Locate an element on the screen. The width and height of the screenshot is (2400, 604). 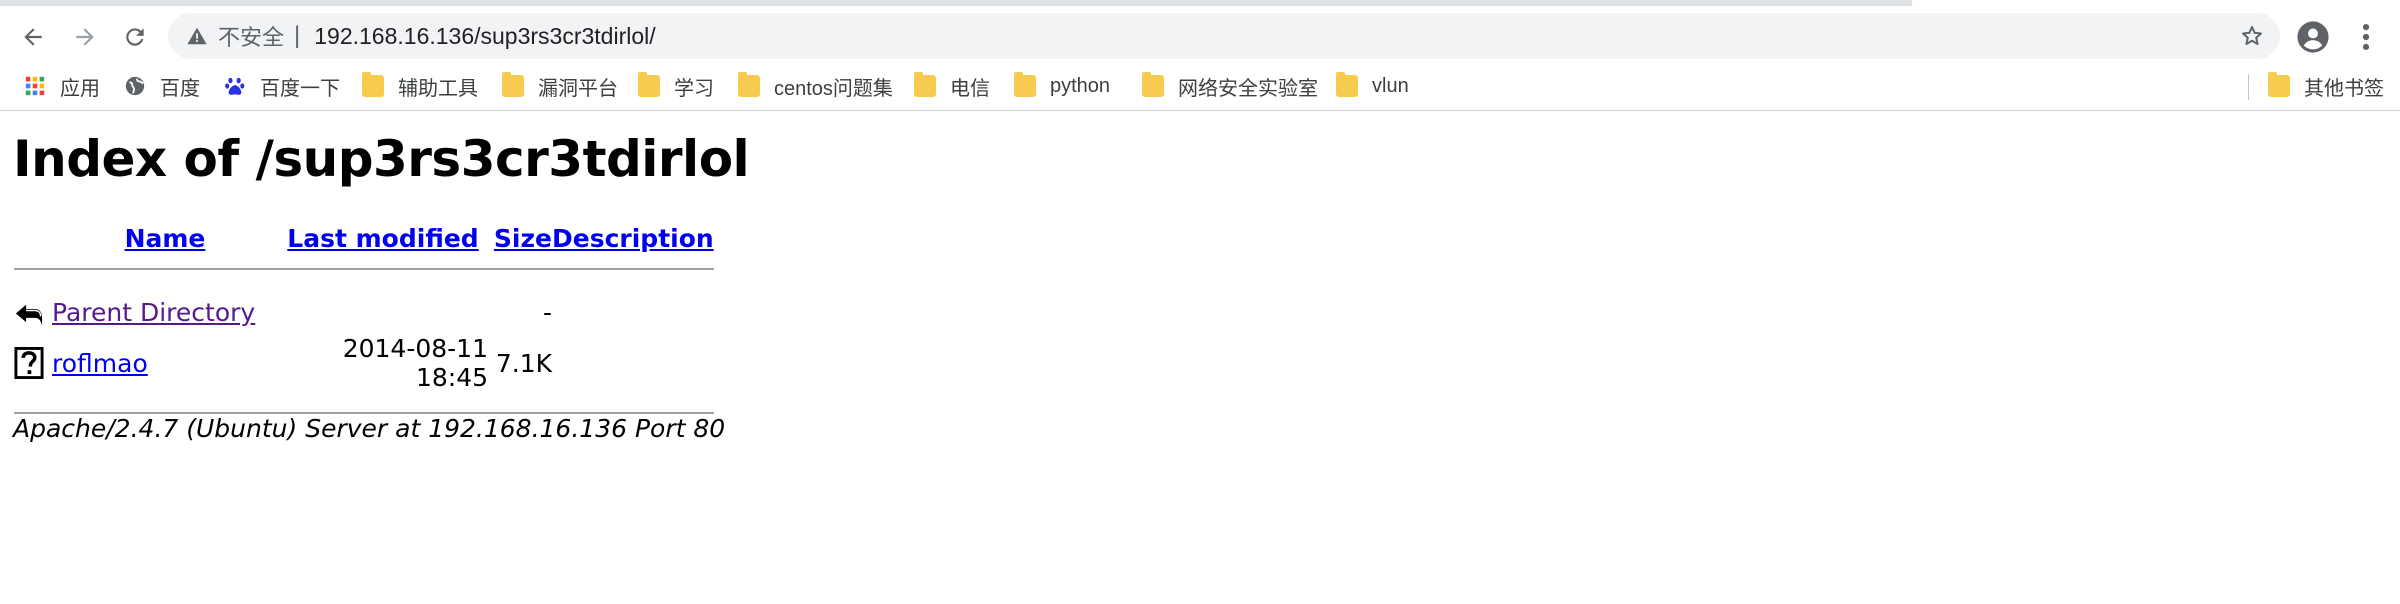
arrow-left-icon is located at coordinates (33, 37).